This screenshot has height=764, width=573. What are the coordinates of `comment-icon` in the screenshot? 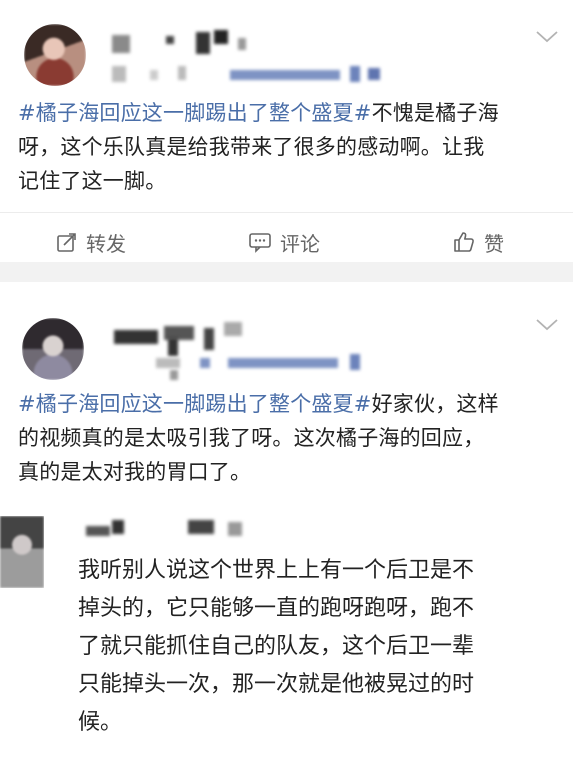 It's located at (260, 242).